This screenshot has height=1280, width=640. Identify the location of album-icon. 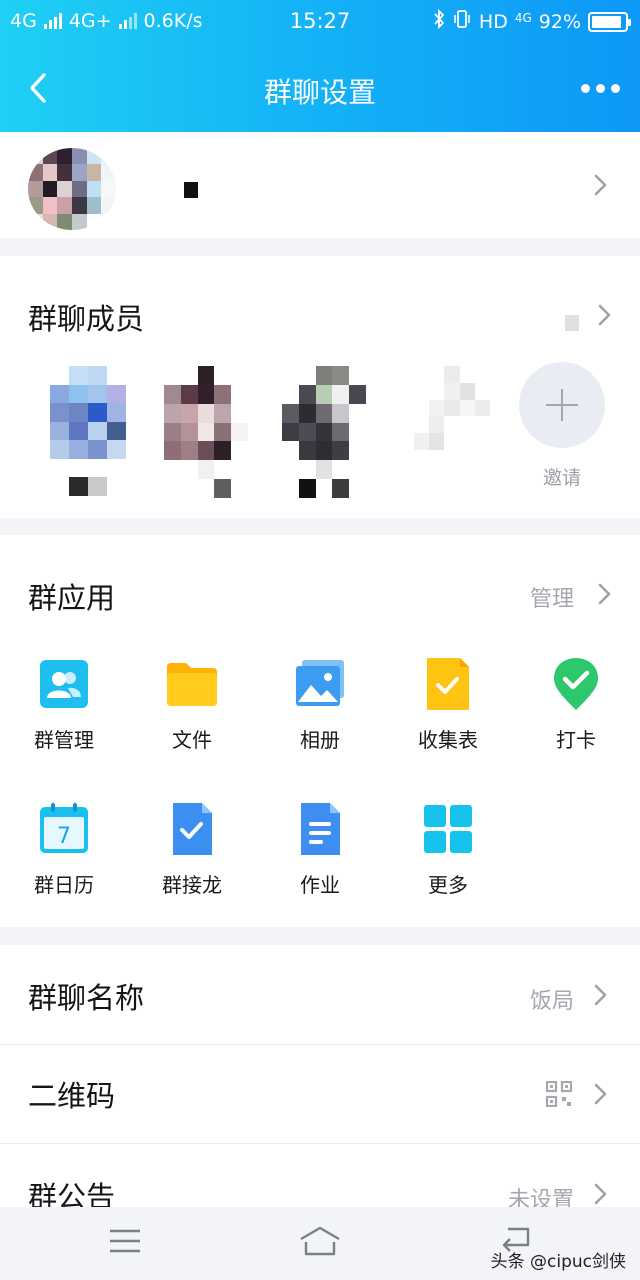
(320, 684).